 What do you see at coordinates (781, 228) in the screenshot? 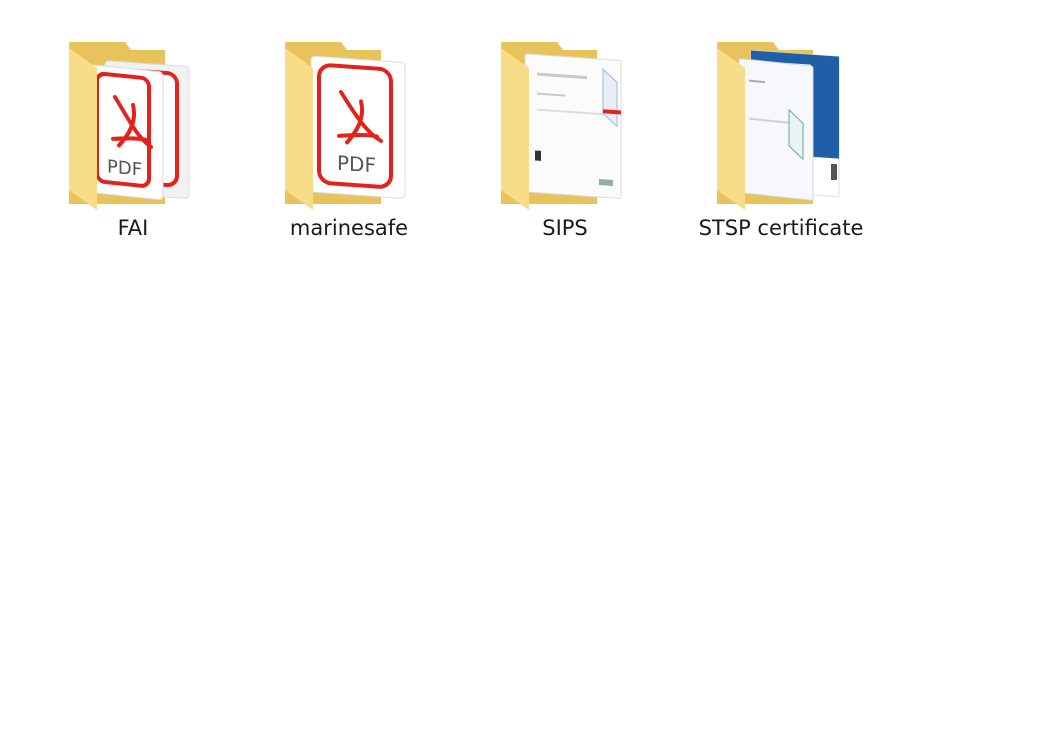
I see `folder-label: STSP certificate` at bounding box center [781, 228].